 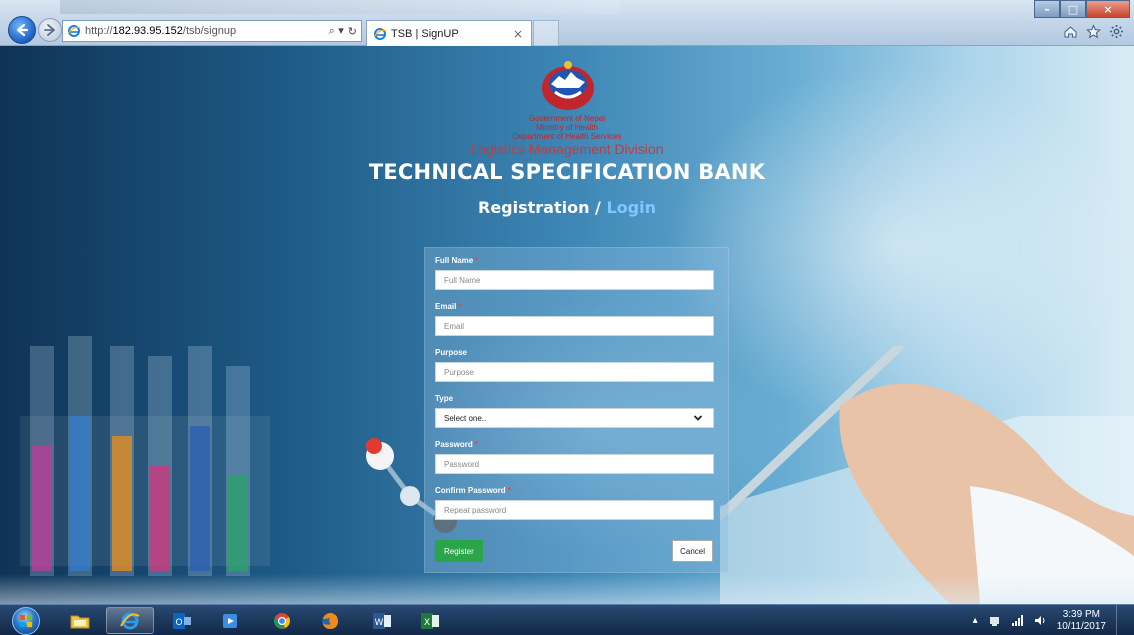 What do you see at coordinates (427, 623) in the screenshot?
I see `svg-text: X` at bounding box center [427, 623].